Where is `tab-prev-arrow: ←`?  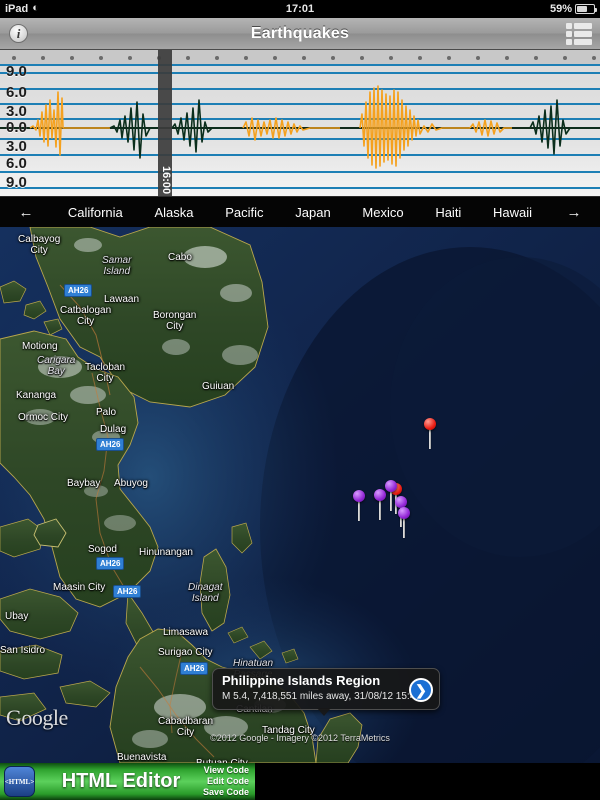 tab-prev-arrow: ← is located at coordinates (26, 212).